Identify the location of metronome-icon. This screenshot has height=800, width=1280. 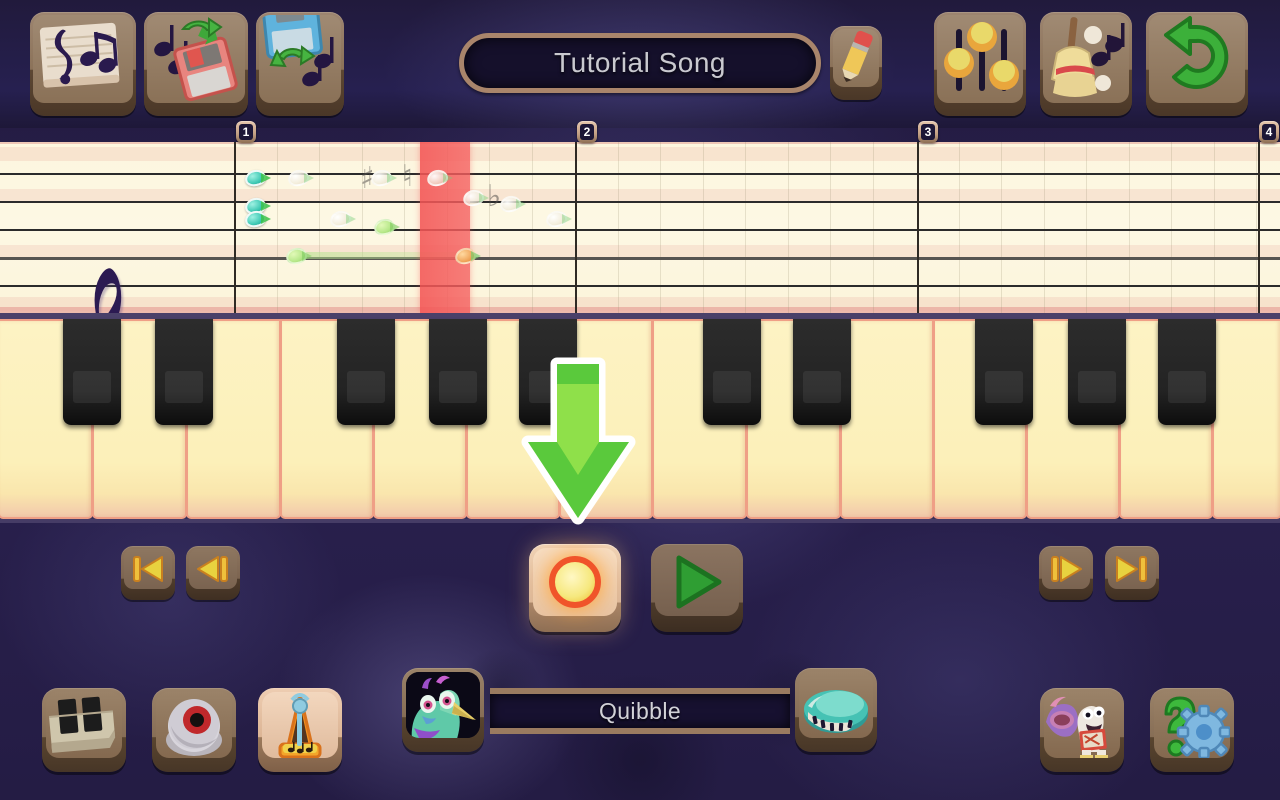
(300, 725).